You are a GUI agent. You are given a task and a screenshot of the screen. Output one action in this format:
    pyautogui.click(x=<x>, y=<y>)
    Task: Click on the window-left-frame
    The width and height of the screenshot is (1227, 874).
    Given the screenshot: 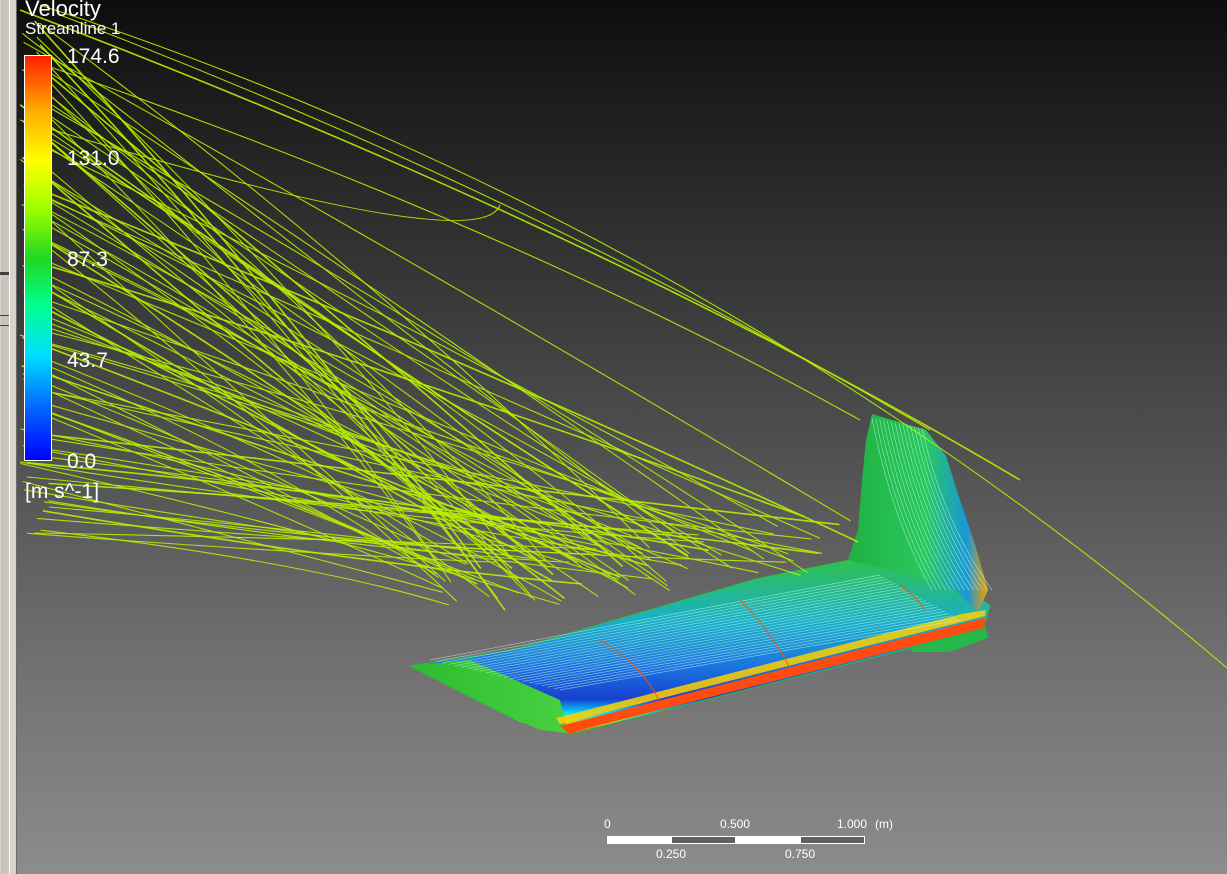 What is the action you would take?
    pyautogui.click(x=8, y=437)
    